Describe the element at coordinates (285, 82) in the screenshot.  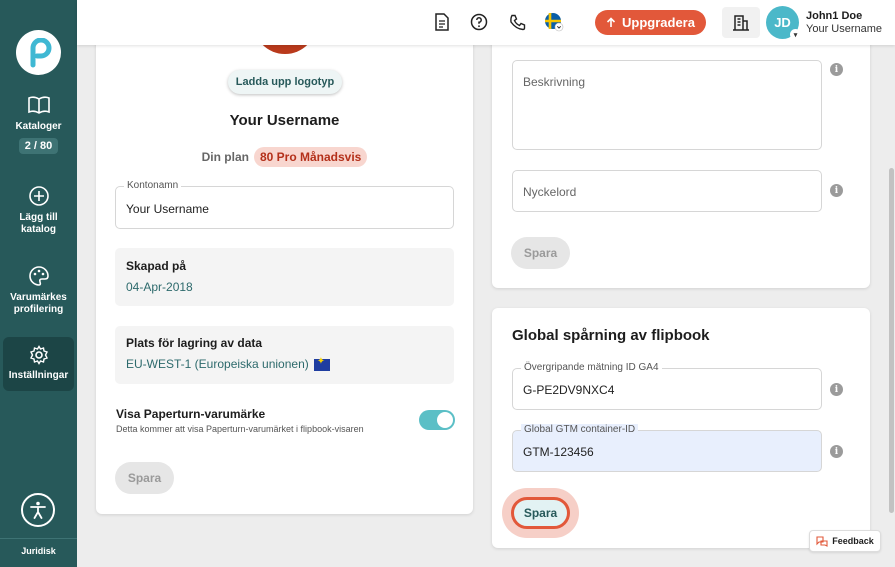
I see `upload-logo-button: Ladda upp logotyp` at that location.